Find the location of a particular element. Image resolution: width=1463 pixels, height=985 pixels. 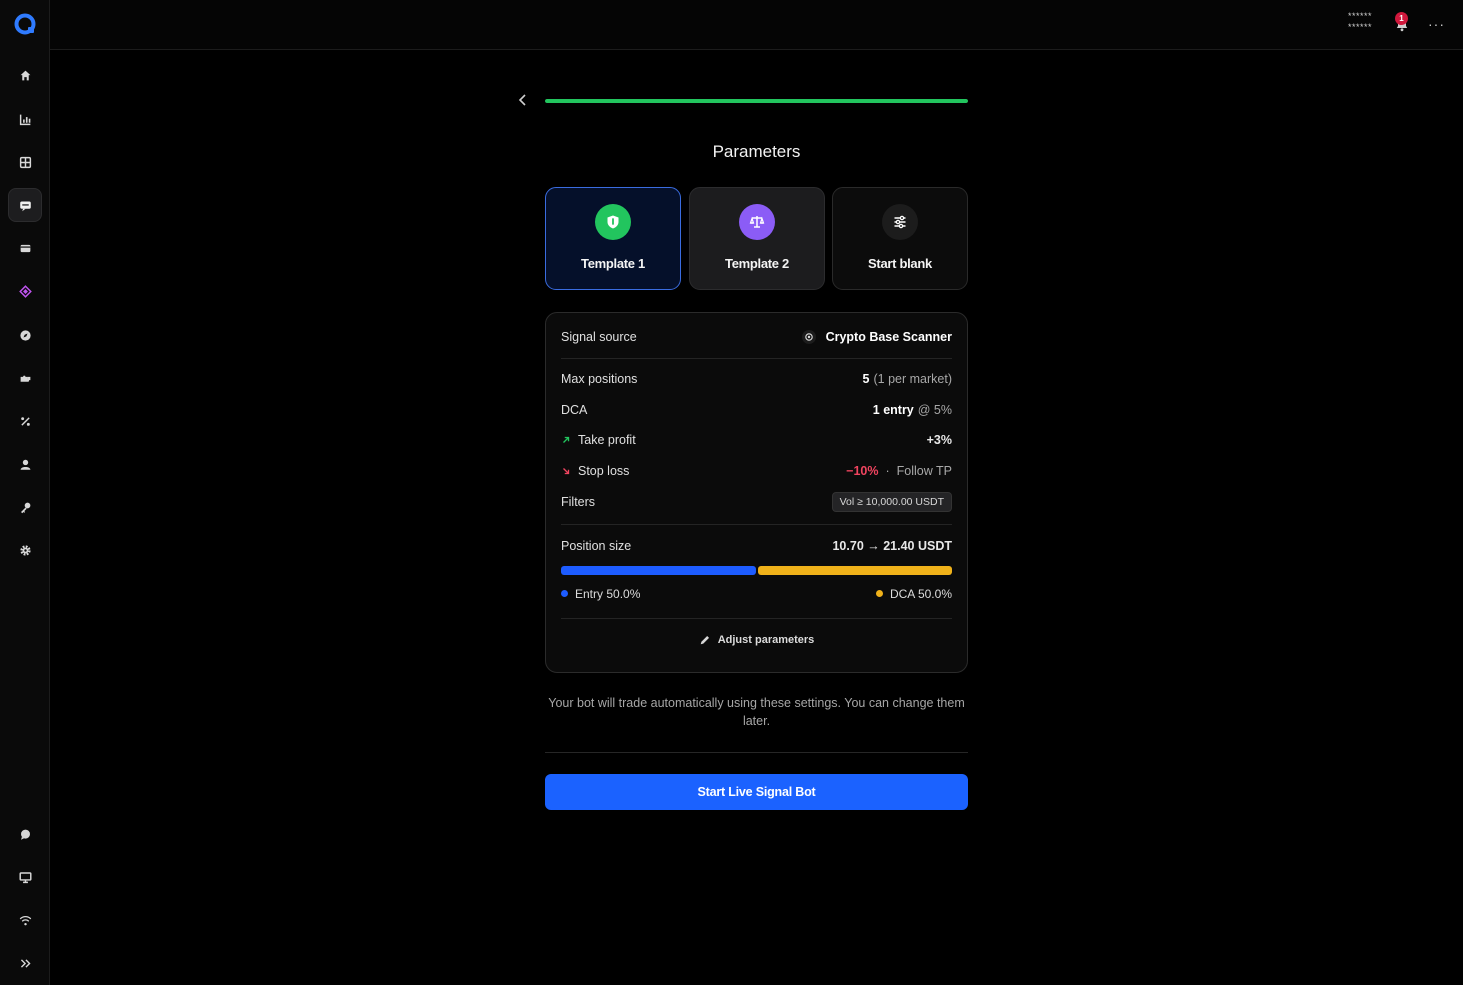

sidebar-item-strategies is located at coordinates (25, 291).